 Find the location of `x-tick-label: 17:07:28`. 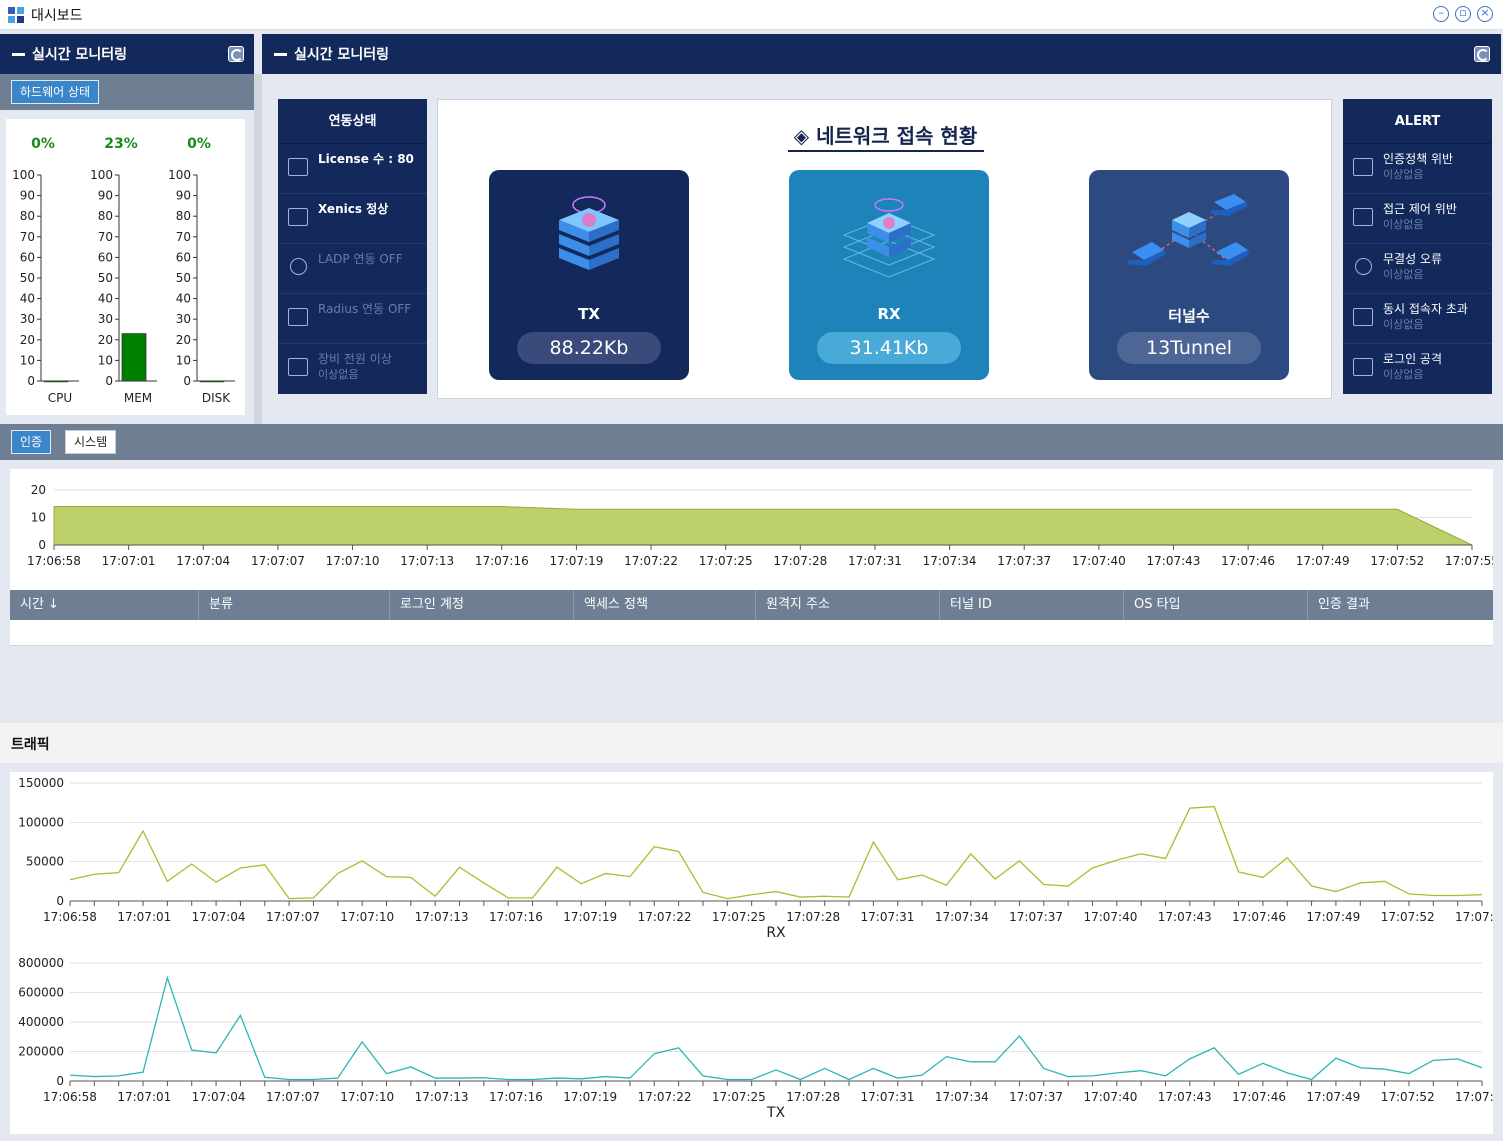

x-tick-label: 17:07:28 is located at coordinates (813, 1097).